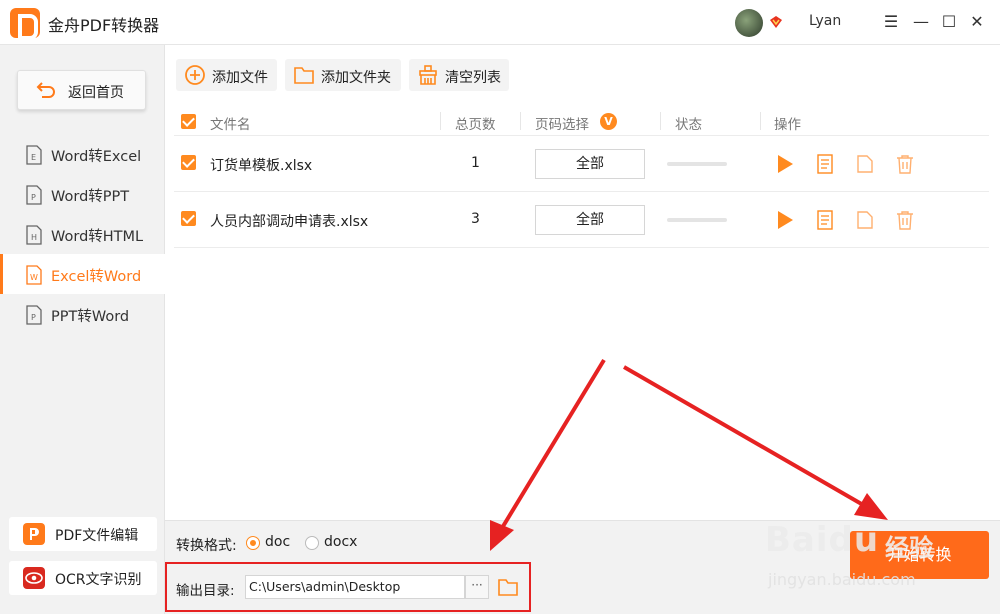  What do you see at coordinates (348, 587) in the screenshot?
I see `annotation-highlight-box` at bounding box center [348, 587].